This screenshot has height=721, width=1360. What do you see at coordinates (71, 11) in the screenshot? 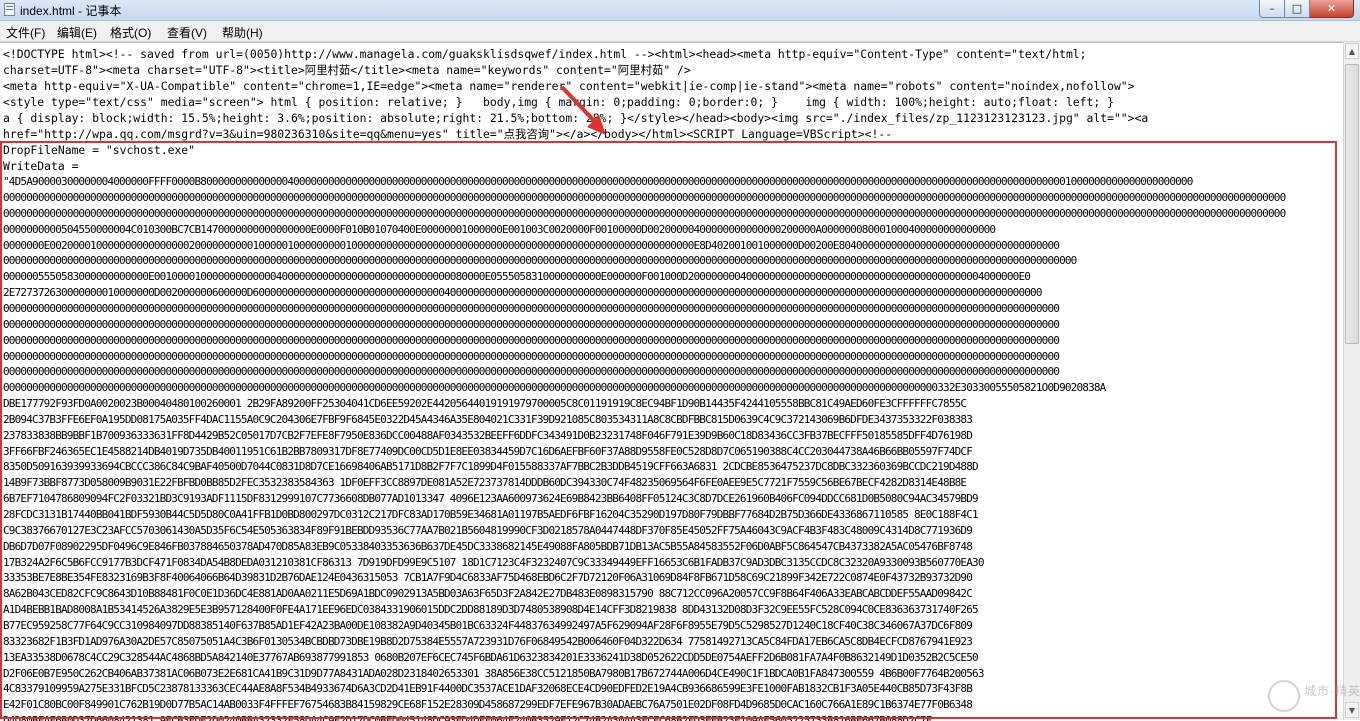
I see `window-title: index.html - 记事本` at bounding box center [71, 11].